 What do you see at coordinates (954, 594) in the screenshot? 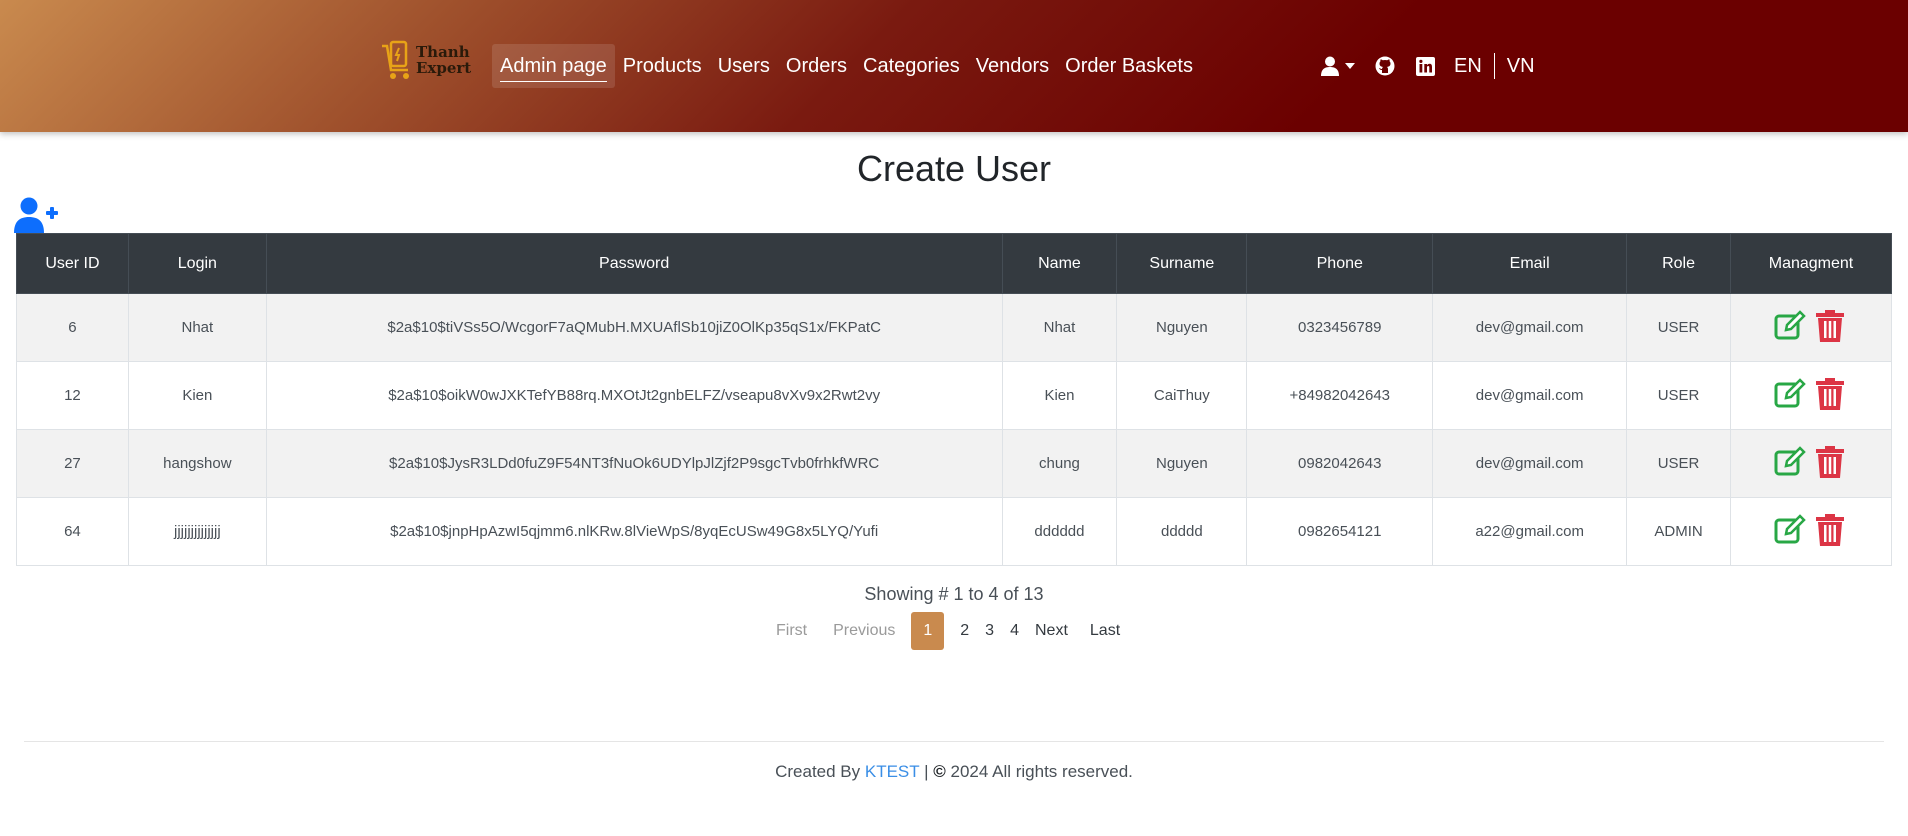
I see `pagination-summary: Showing # 1 to 4 of 13` at bounding box center [954, 594].